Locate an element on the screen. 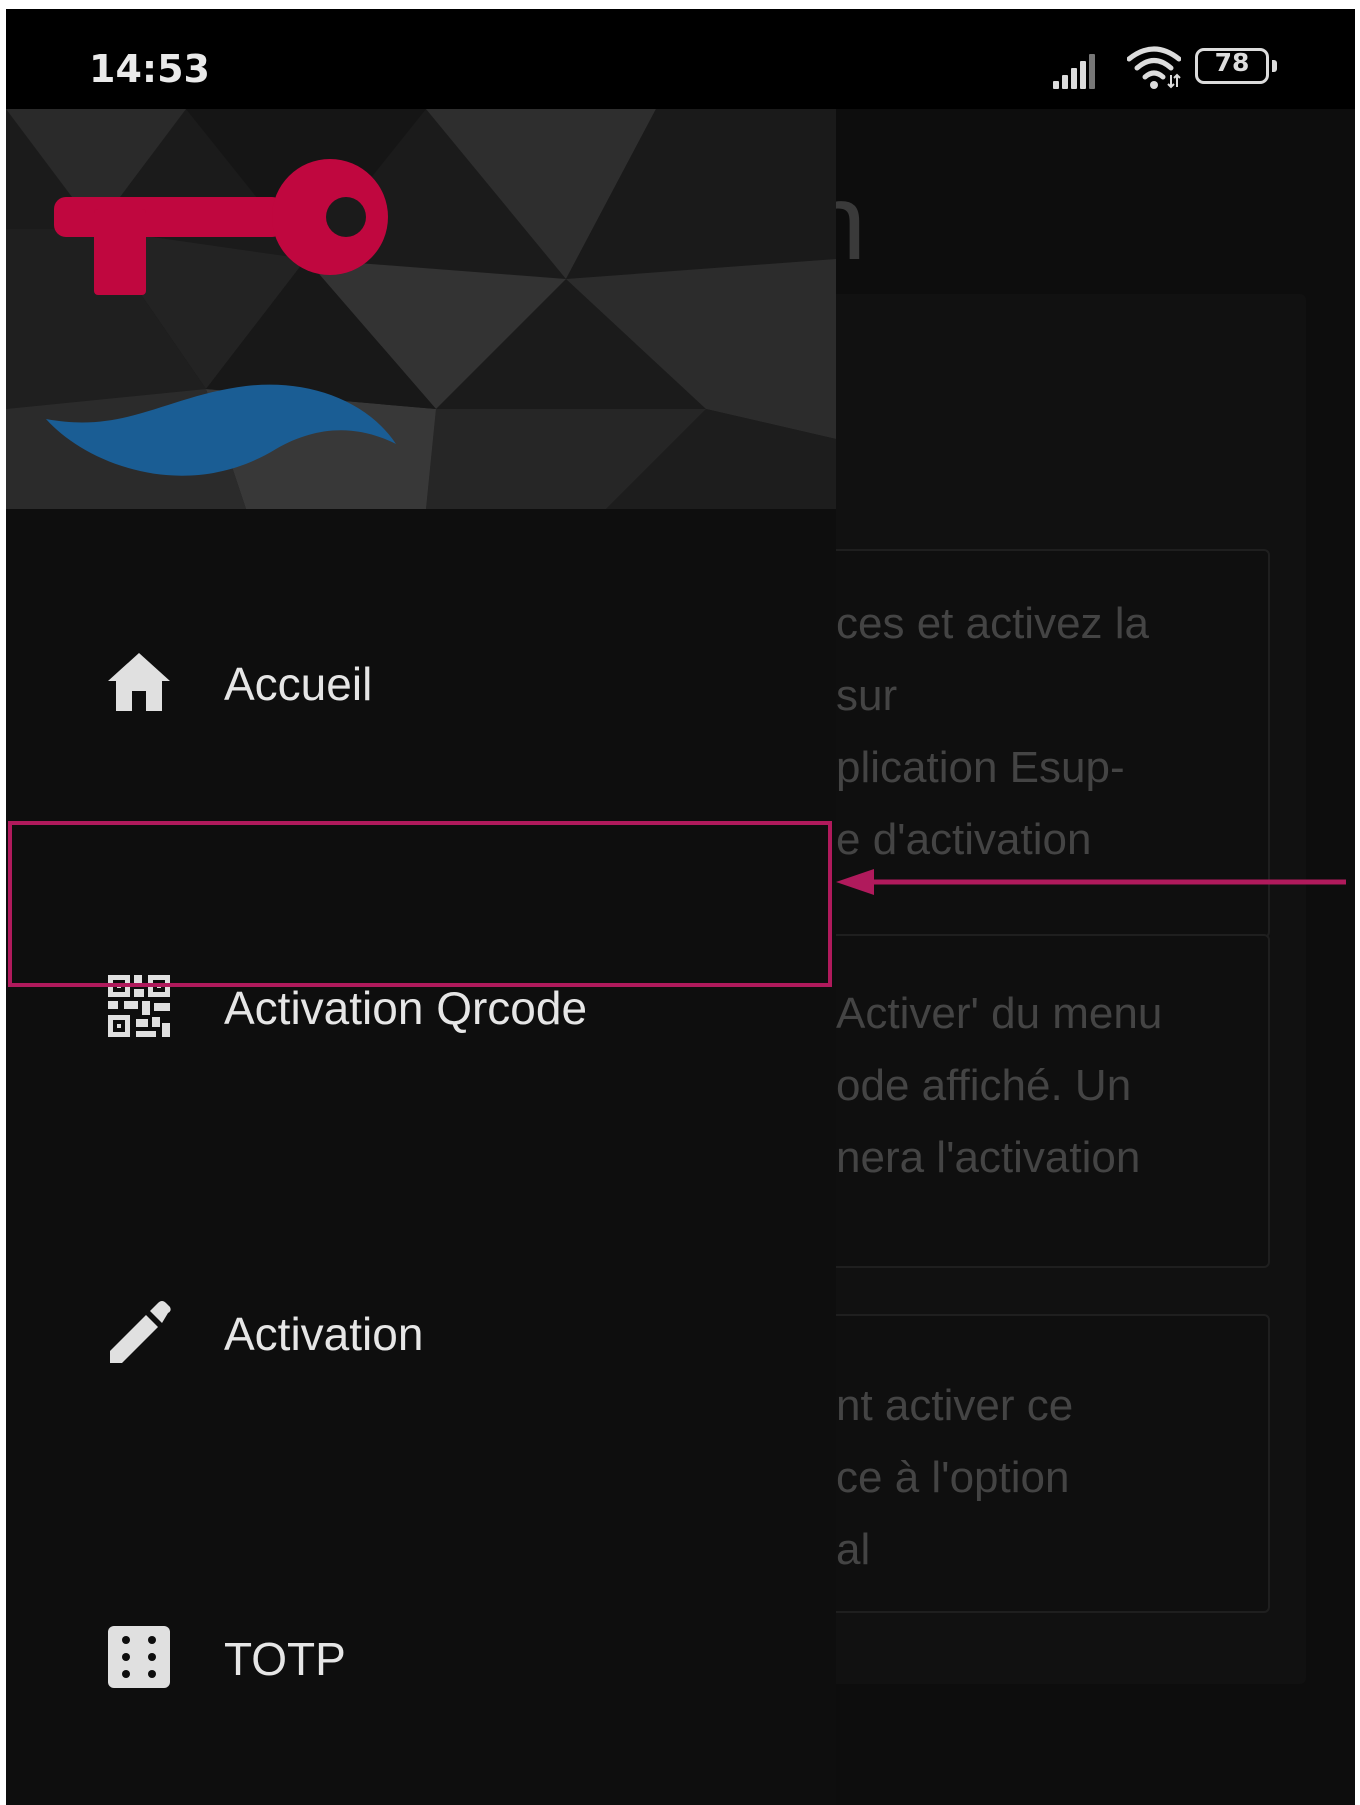  menu-item-accueil: Accueil is located at coordinates (421, 679).